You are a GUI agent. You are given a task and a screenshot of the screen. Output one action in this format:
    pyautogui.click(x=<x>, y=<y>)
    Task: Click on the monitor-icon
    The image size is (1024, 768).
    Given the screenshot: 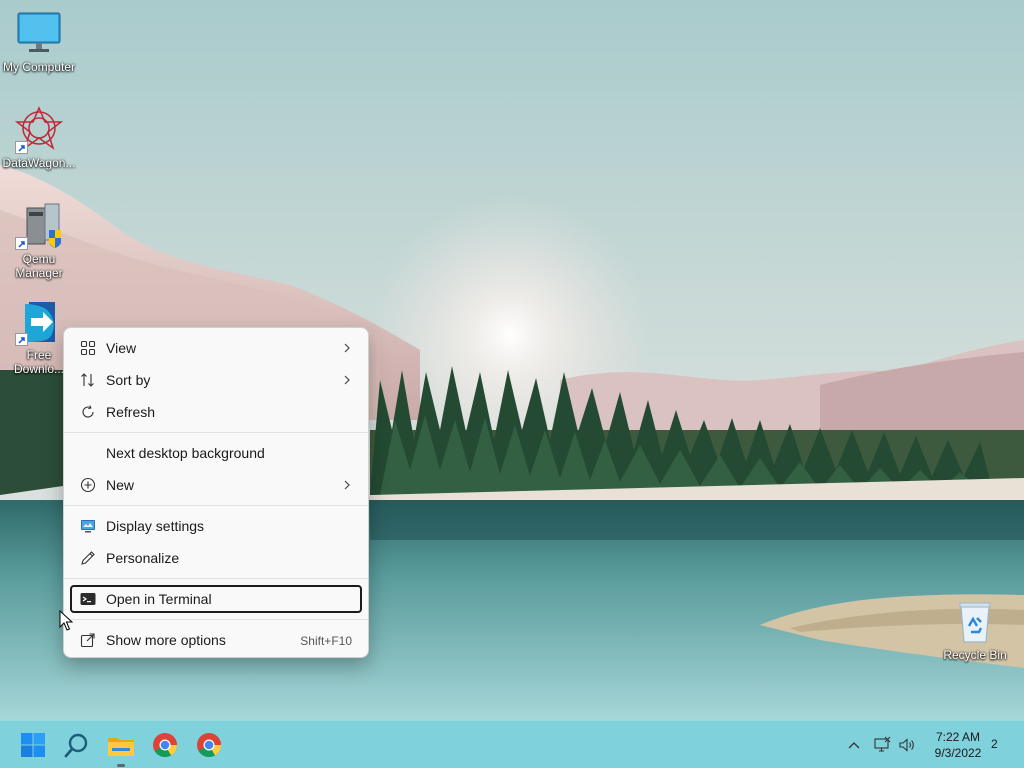 What is the action you would take?
    pyautogui.click(x=39, y=34)
    